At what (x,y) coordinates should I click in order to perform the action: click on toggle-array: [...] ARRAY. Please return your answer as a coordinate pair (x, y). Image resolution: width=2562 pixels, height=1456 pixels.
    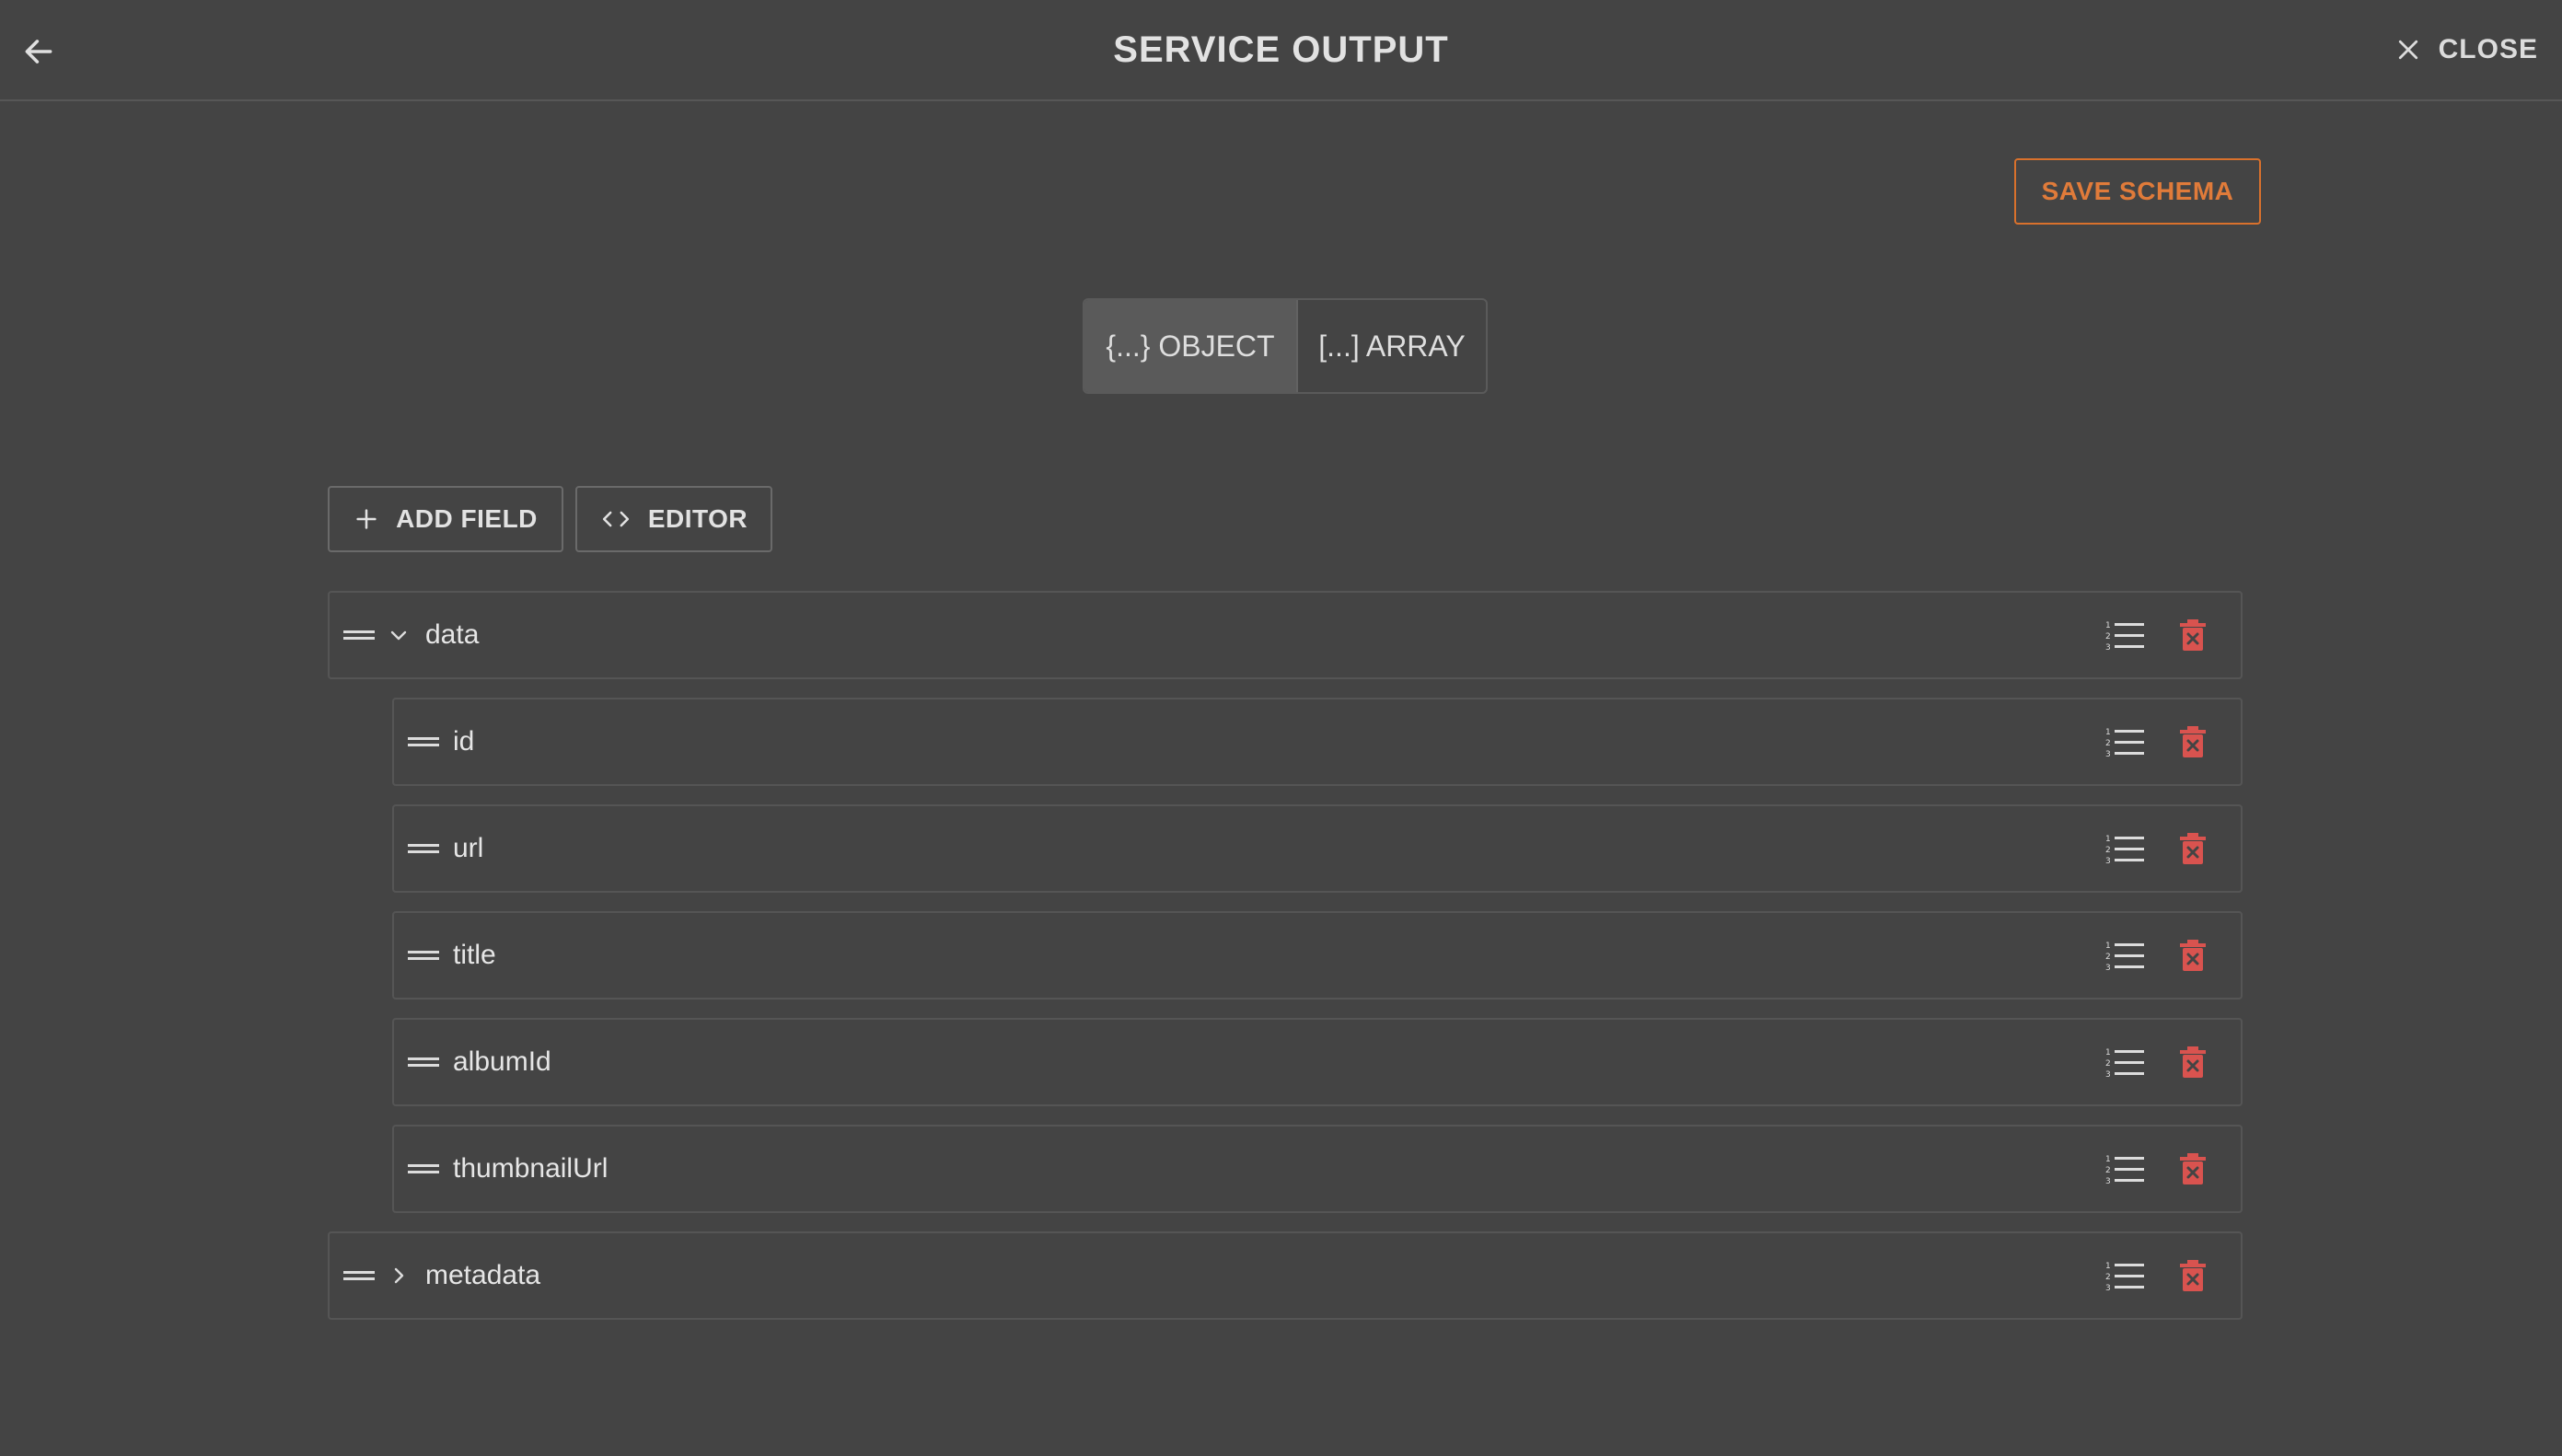
    Looking at the image, I should click on (1392, 346).